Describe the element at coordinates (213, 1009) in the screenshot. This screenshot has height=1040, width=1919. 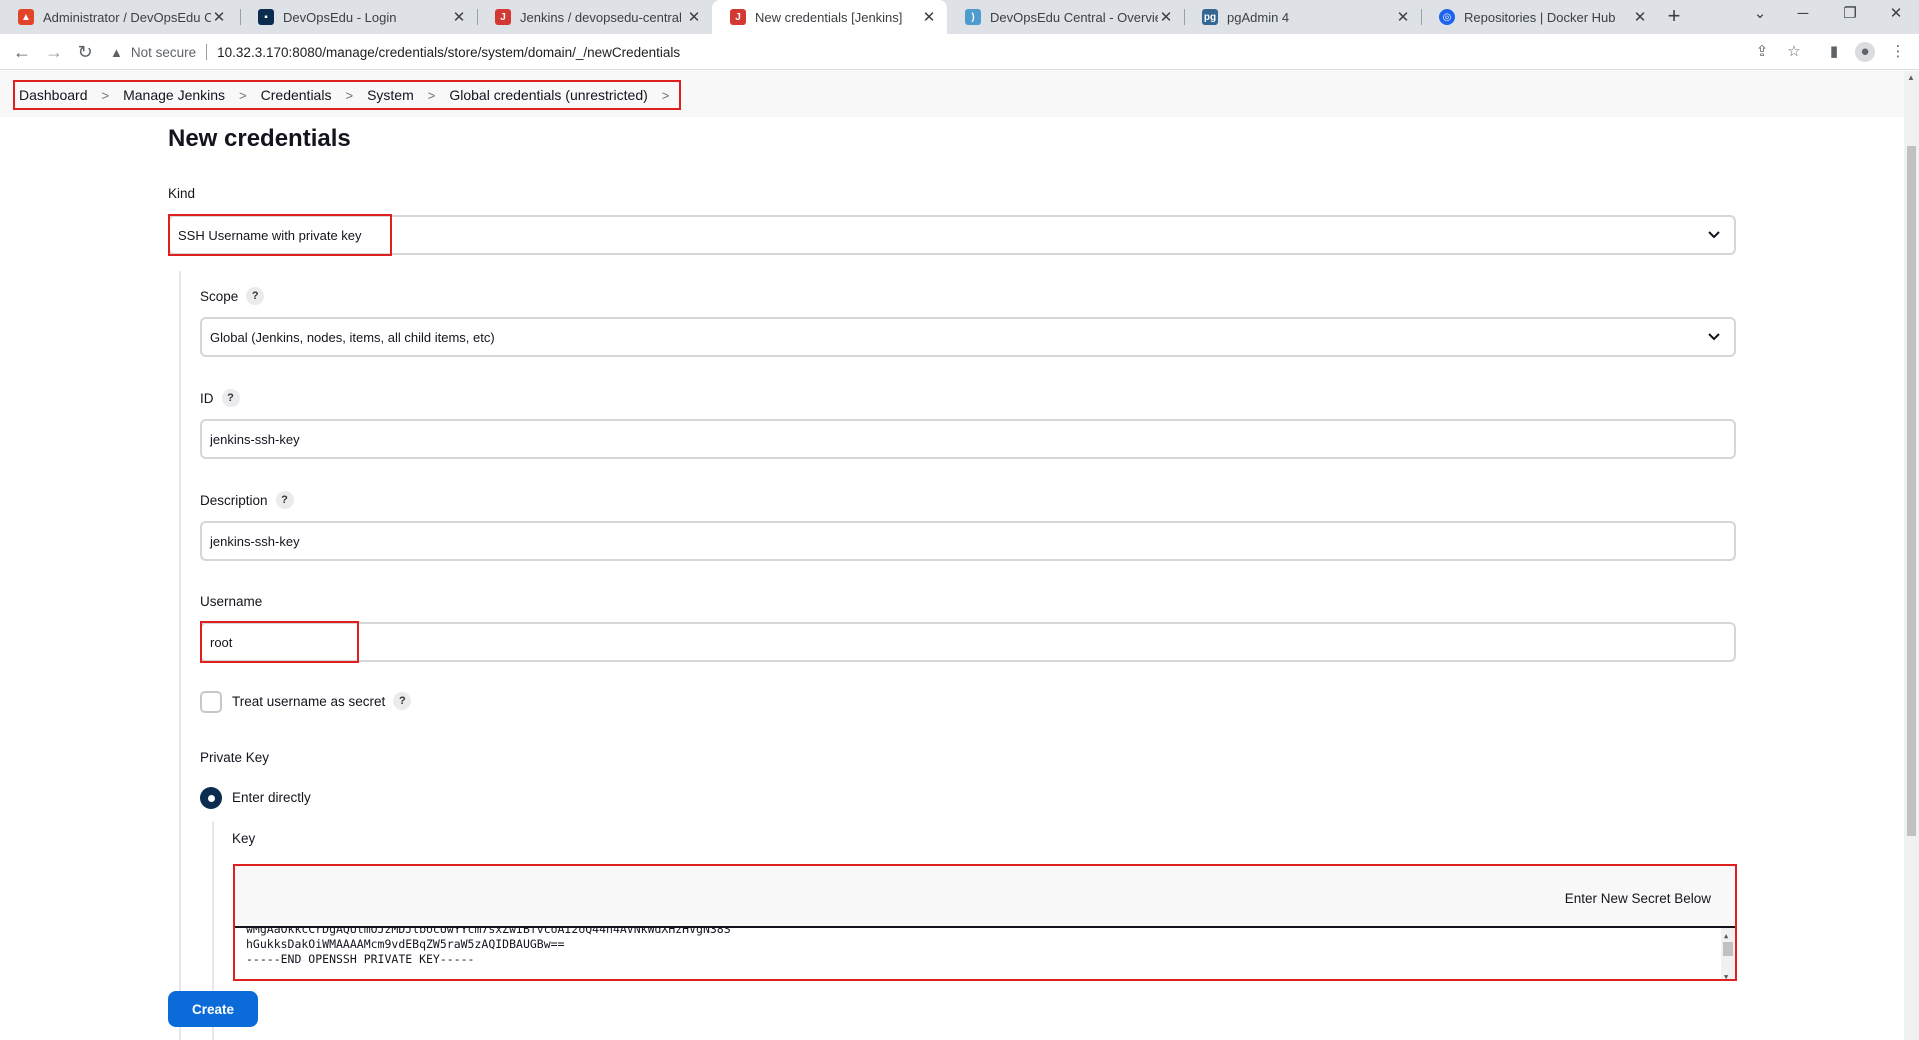
I see `create-button: Create` at that location.